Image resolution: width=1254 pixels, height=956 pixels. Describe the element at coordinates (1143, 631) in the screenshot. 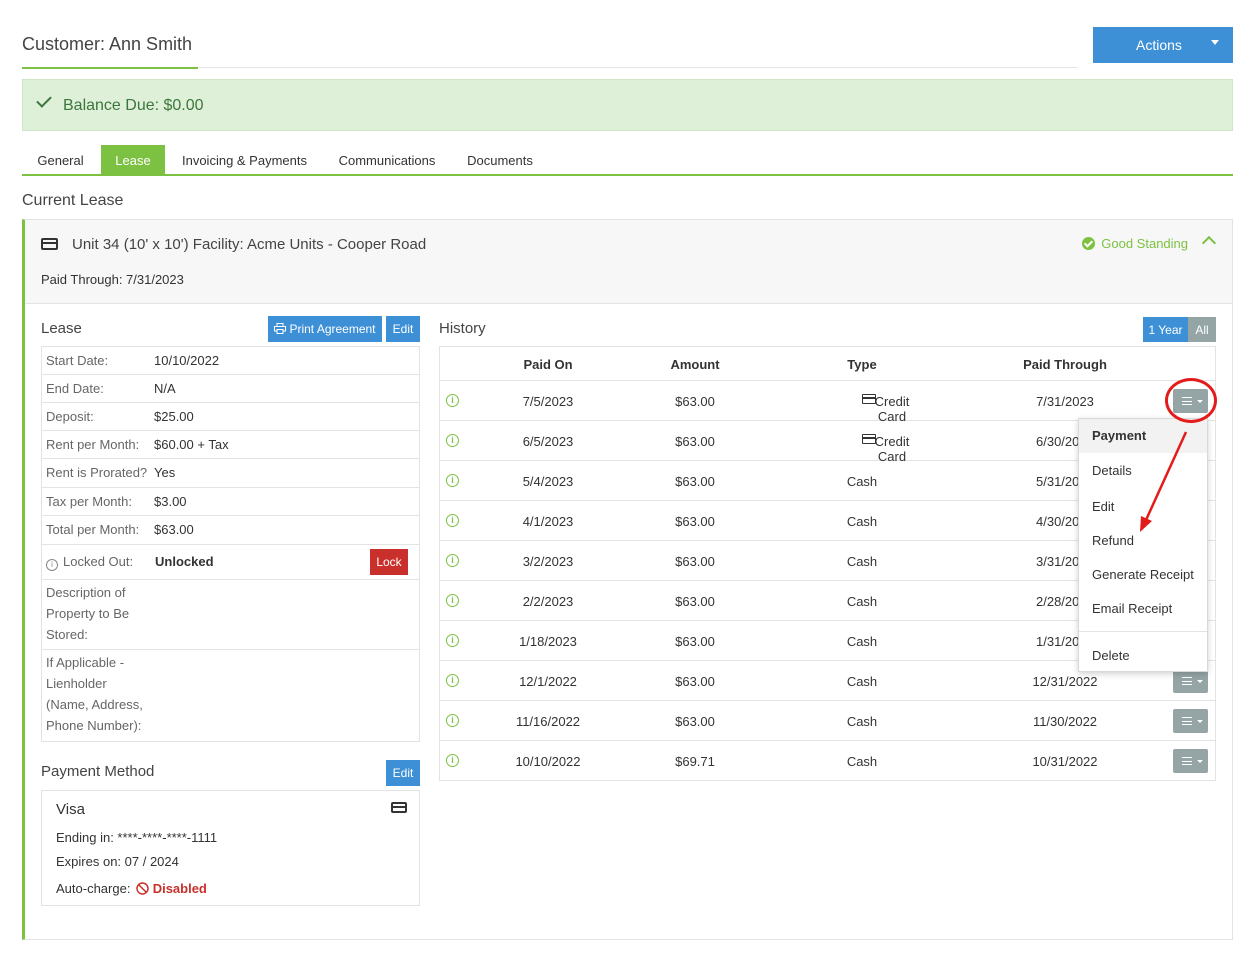

I see `dropdown-divider` at that location.